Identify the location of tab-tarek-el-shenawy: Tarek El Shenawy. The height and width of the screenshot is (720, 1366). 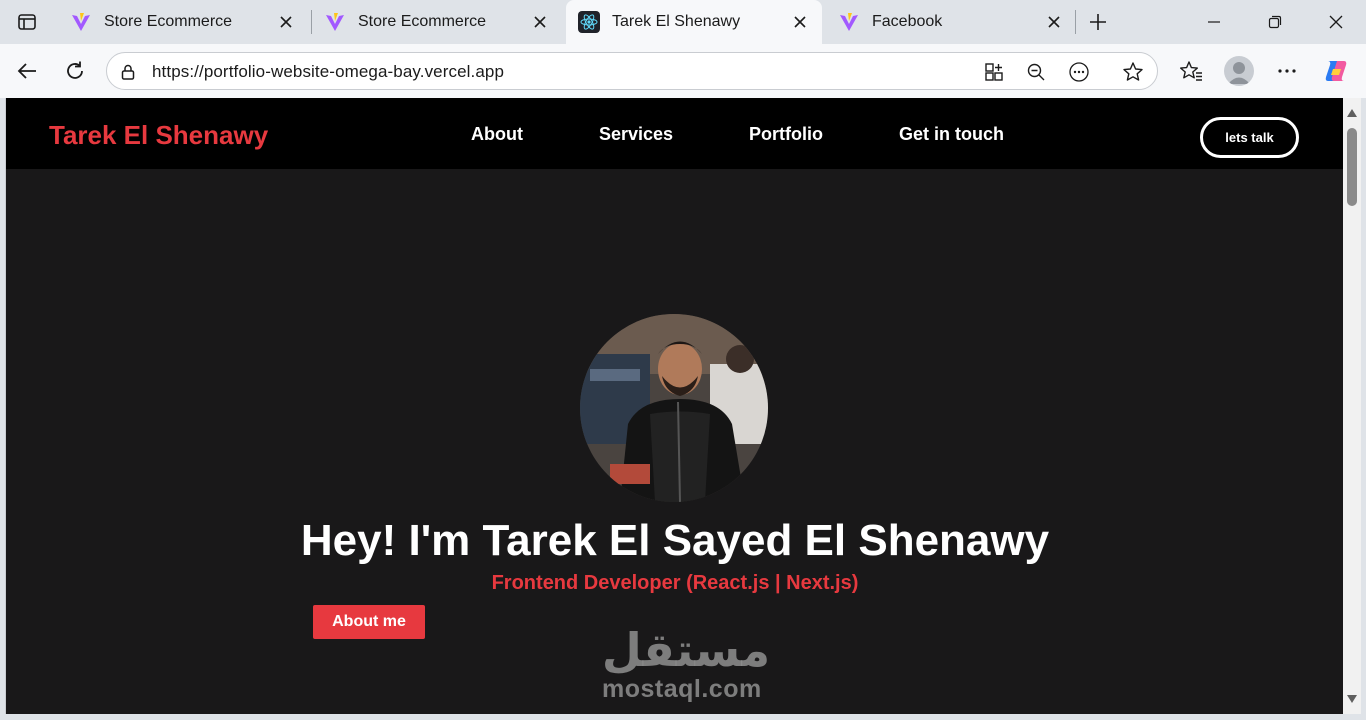
(694, 22).